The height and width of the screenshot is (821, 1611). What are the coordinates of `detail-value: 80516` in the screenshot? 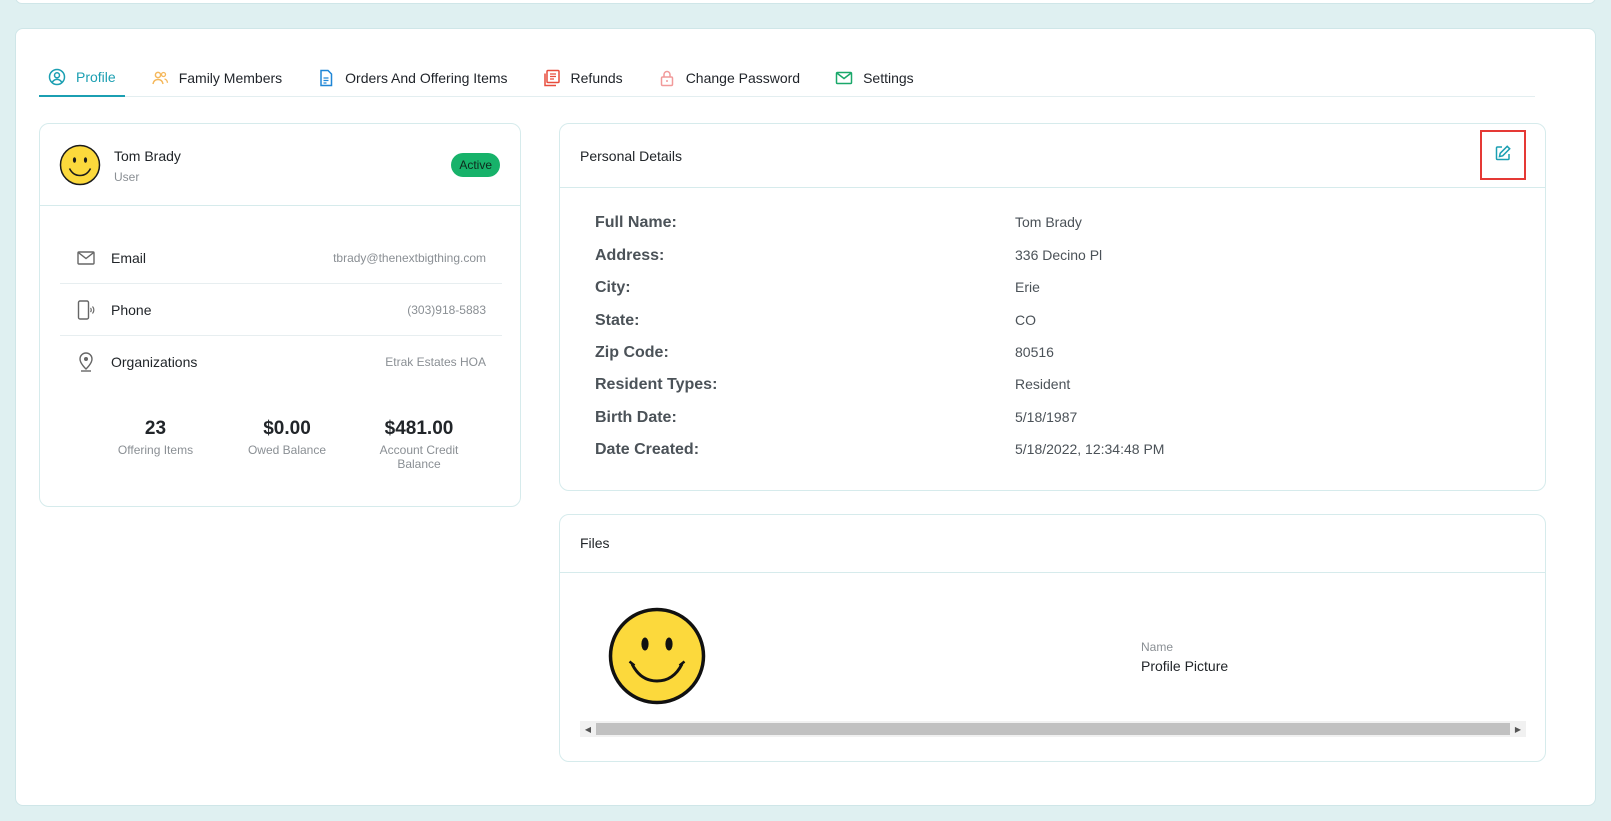 It's located at (1034, 352).